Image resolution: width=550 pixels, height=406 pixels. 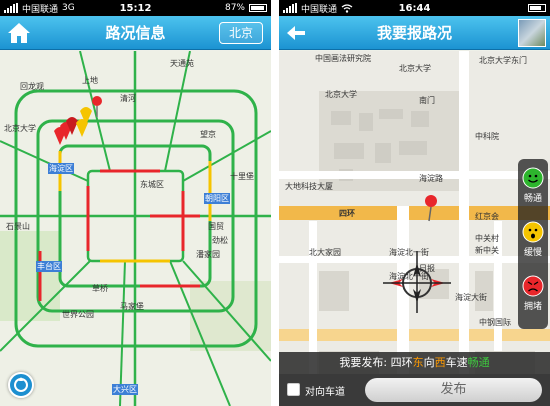 I want to click on status-option-smooth: 畅通, so click(x=533, y=185).